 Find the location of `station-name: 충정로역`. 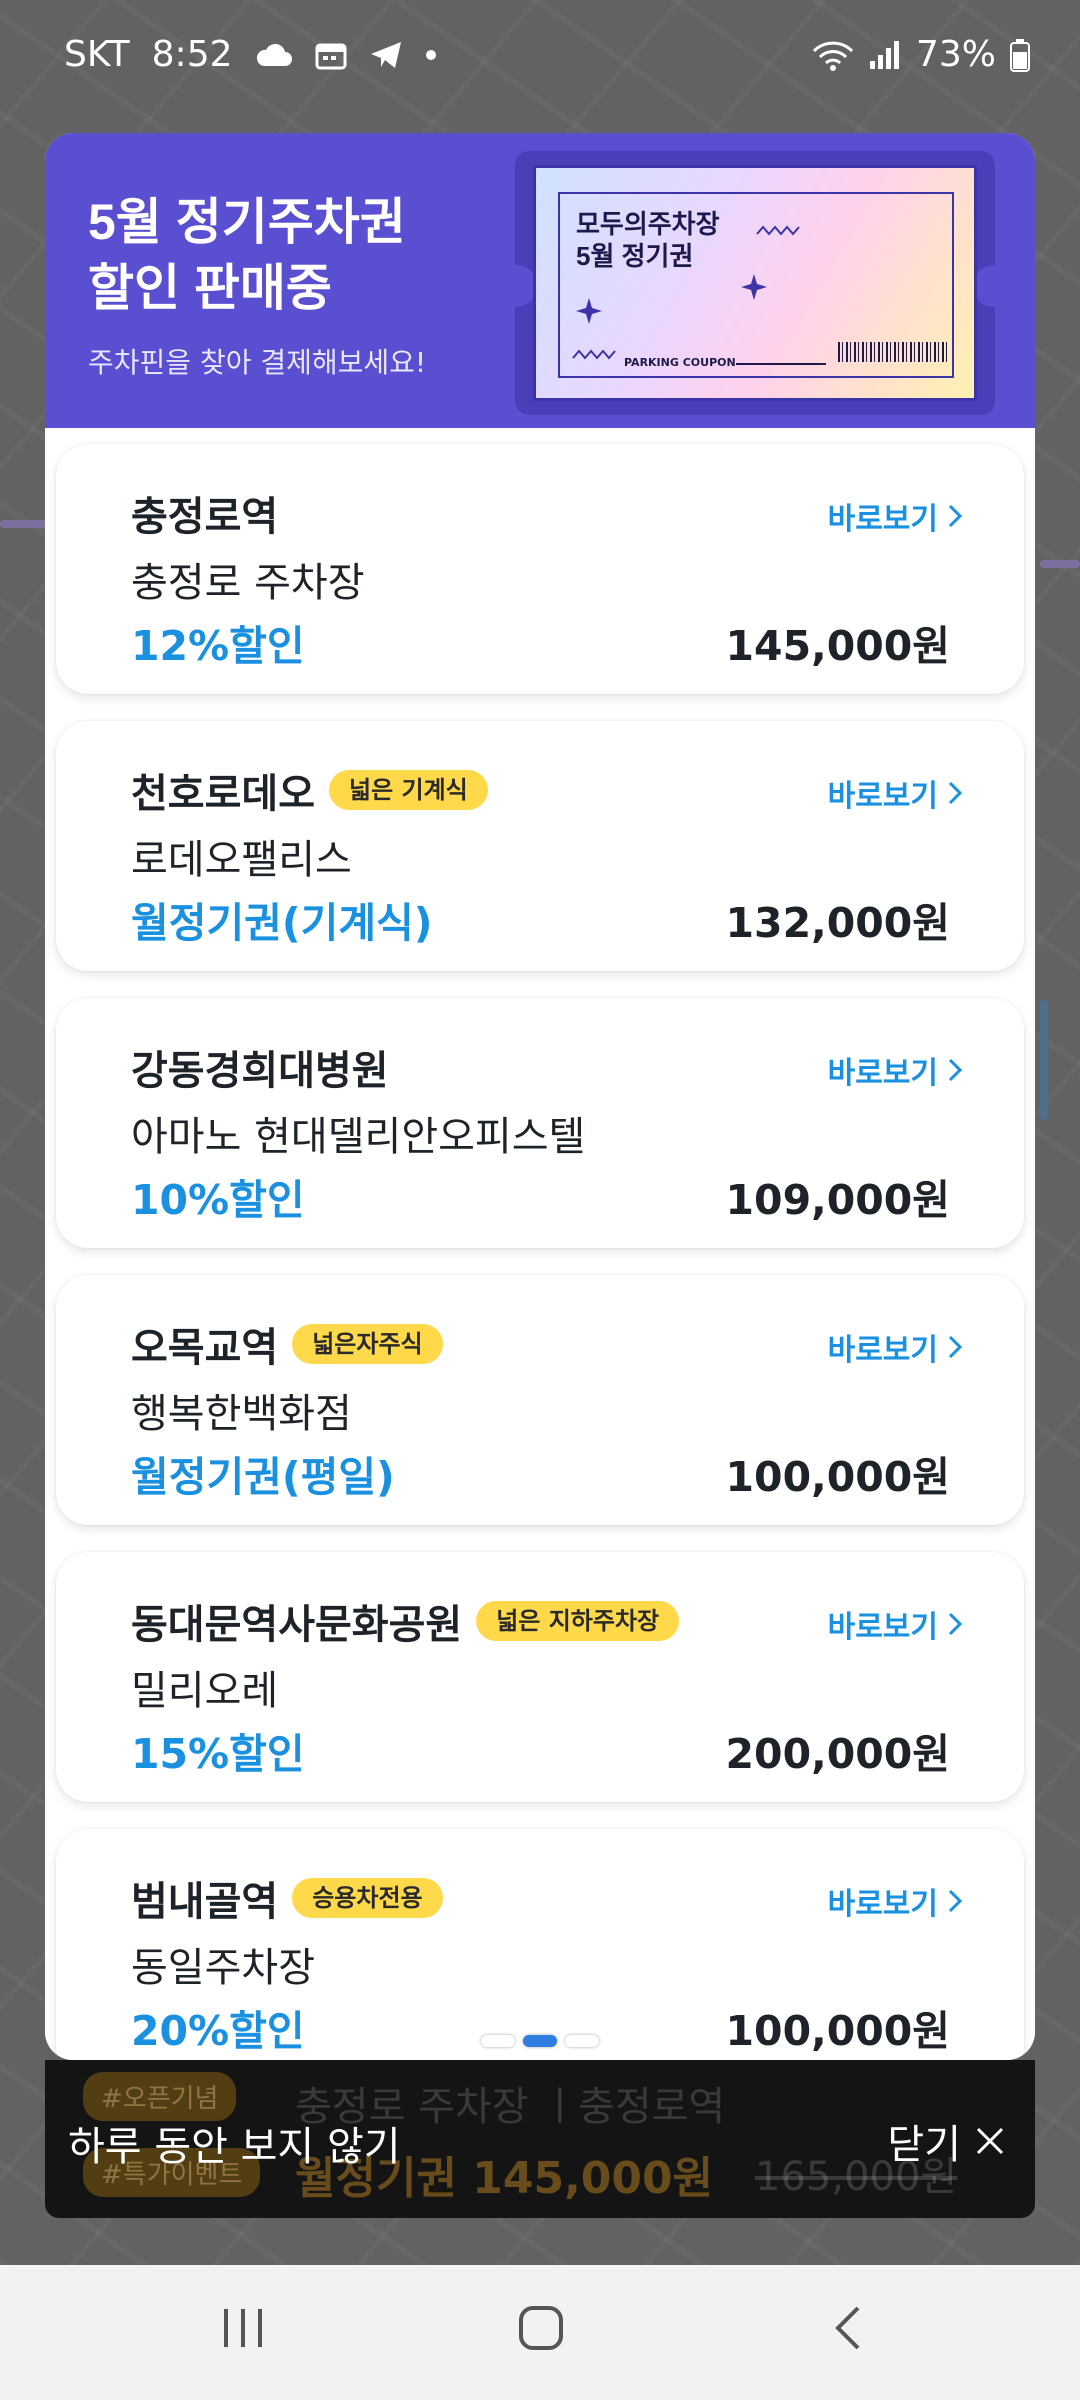

station-name: 충정로역 is located at coordinates (204, 513).